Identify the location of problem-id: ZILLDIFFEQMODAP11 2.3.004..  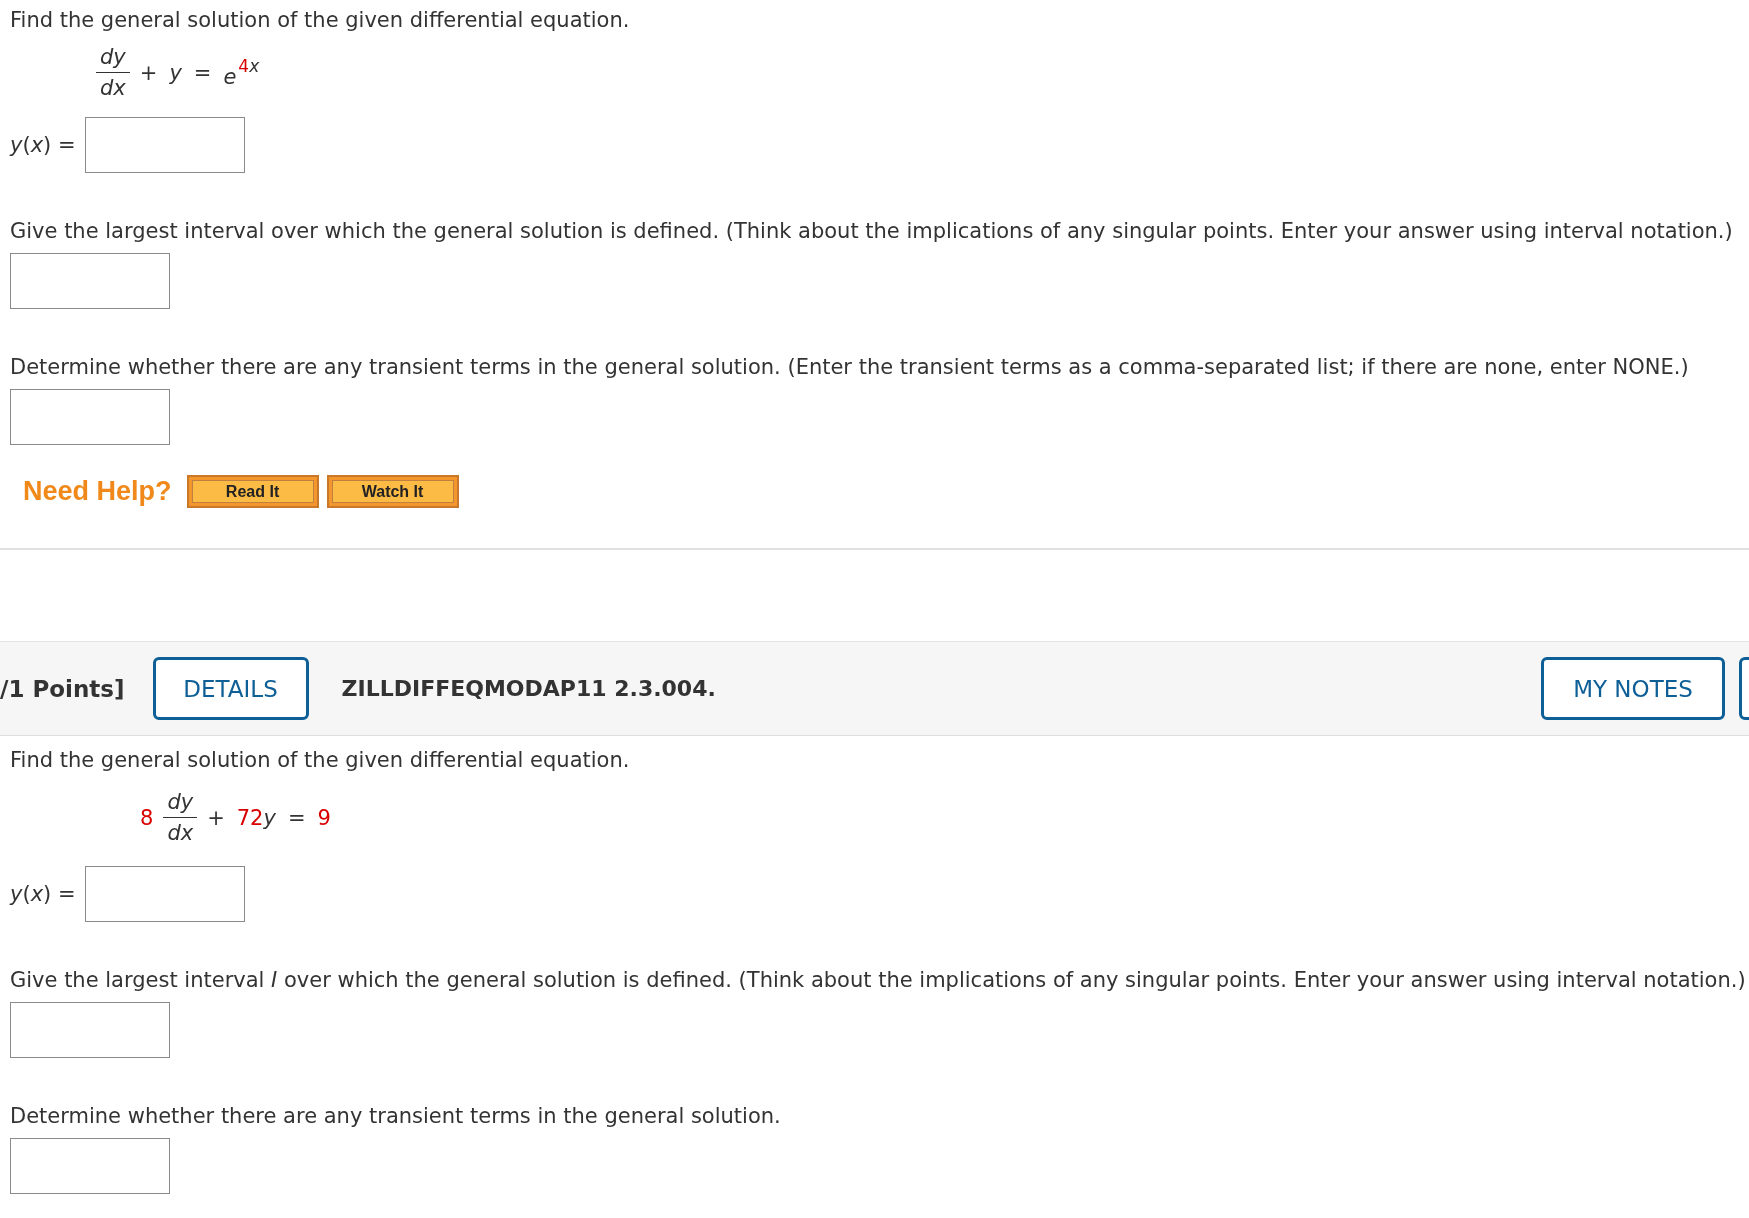
(528, 688).